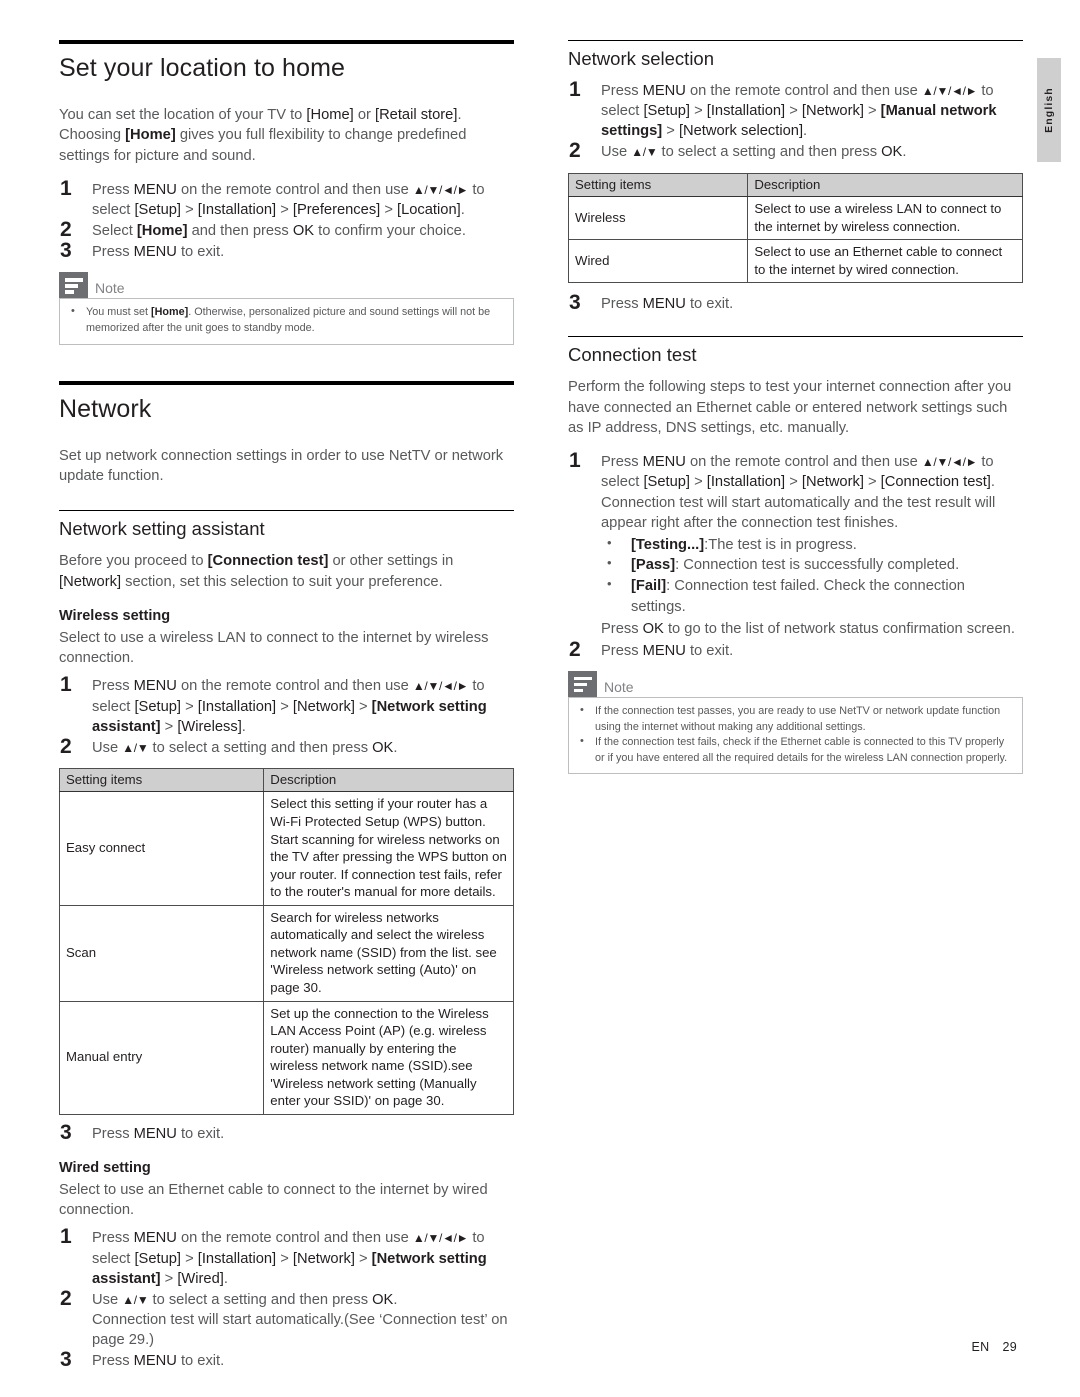  I want to click on language-tab-label: English, so click(1049, 110).